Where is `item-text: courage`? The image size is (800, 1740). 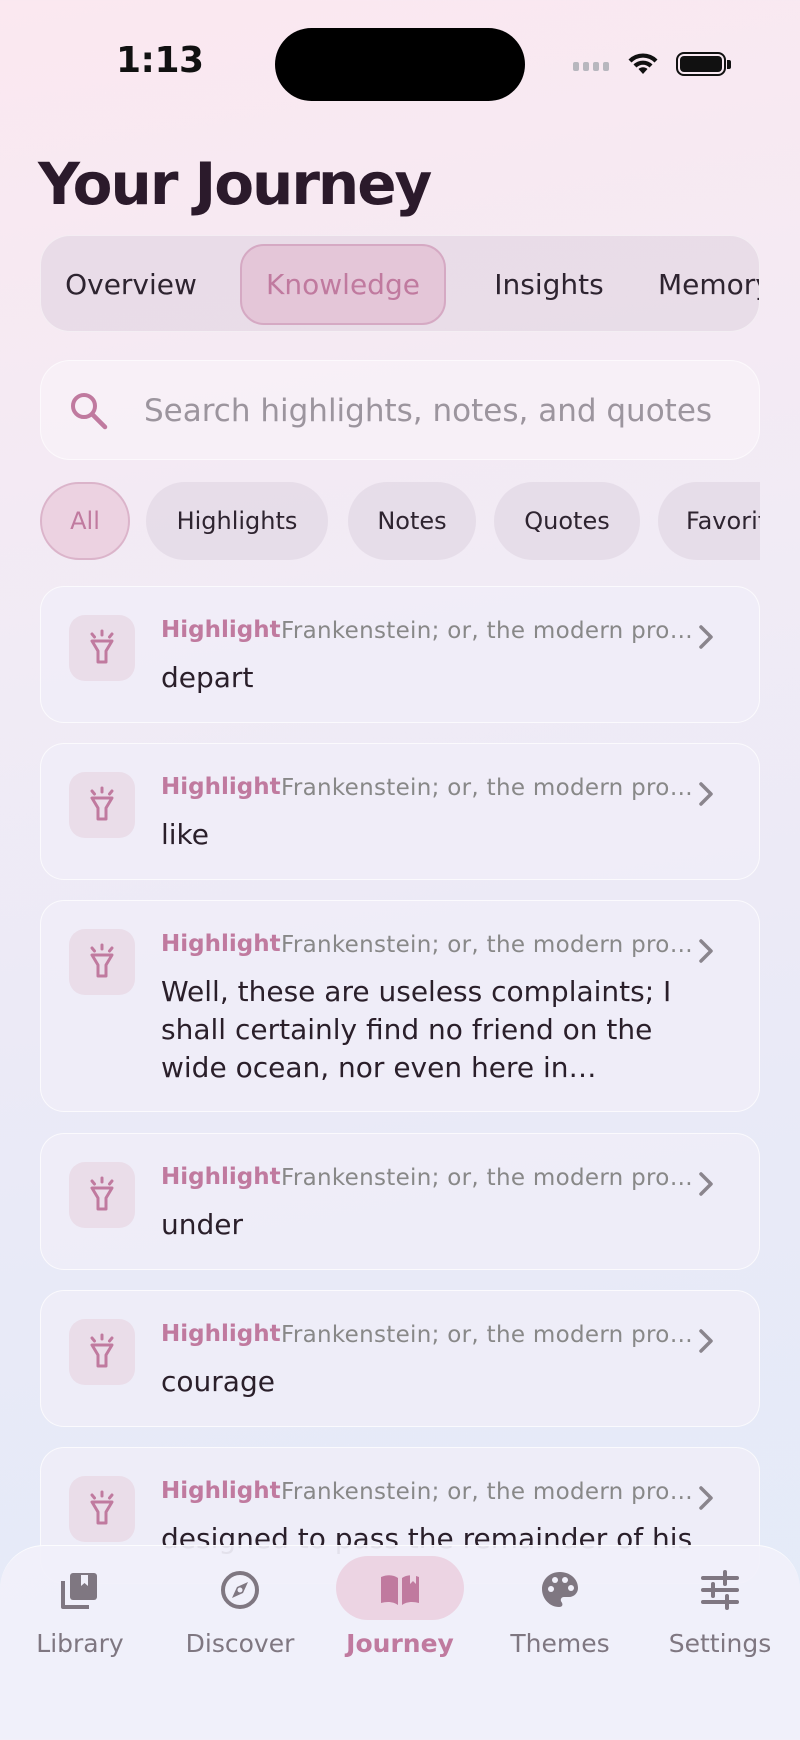 item-text: courage is located at coordinates (218, 1381).